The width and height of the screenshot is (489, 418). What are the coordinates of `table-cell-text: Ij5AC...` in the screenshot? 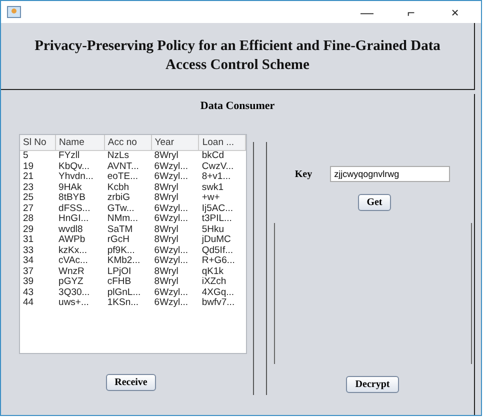 It's located at (217, 209).